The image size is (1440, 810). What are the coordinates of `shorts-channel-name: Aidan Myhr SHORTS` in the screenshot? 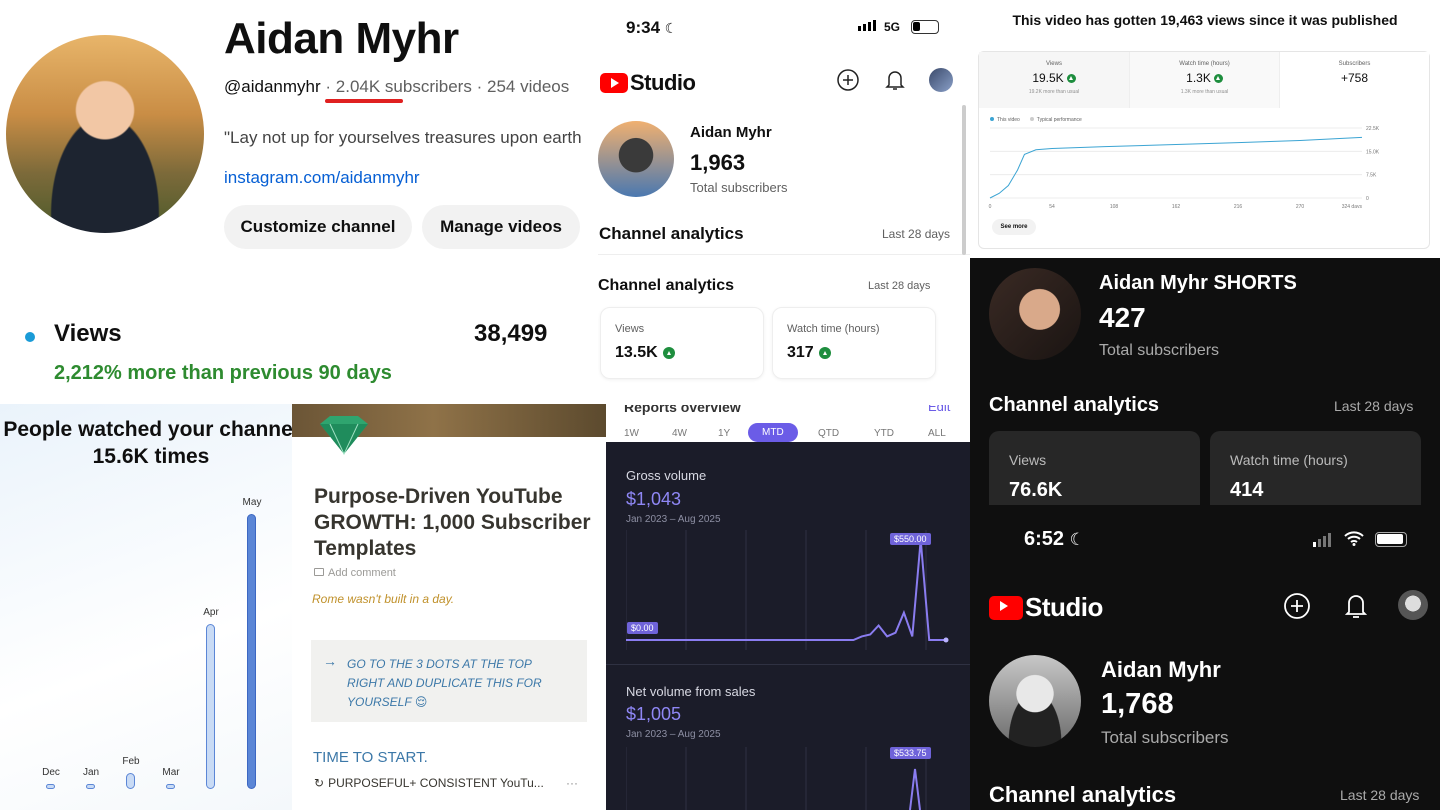 It's located at (1198, 283).